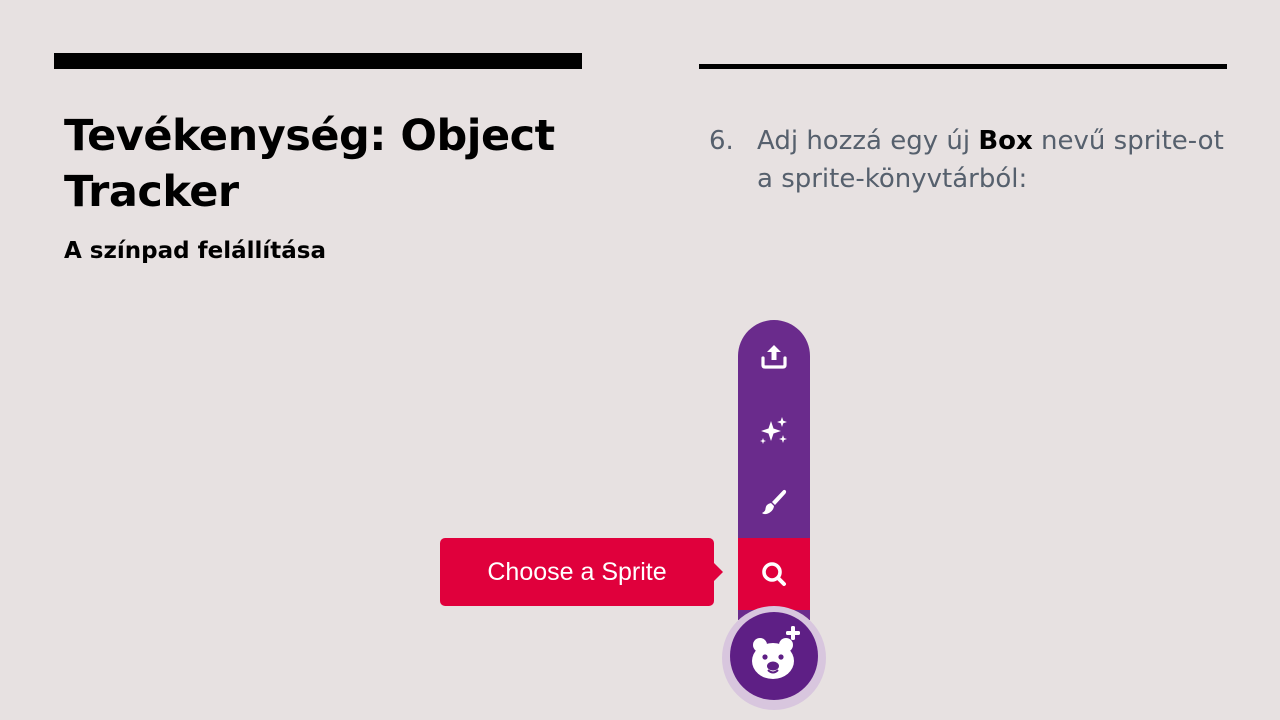  I want to click on sprite-menu, so click(774, 470).